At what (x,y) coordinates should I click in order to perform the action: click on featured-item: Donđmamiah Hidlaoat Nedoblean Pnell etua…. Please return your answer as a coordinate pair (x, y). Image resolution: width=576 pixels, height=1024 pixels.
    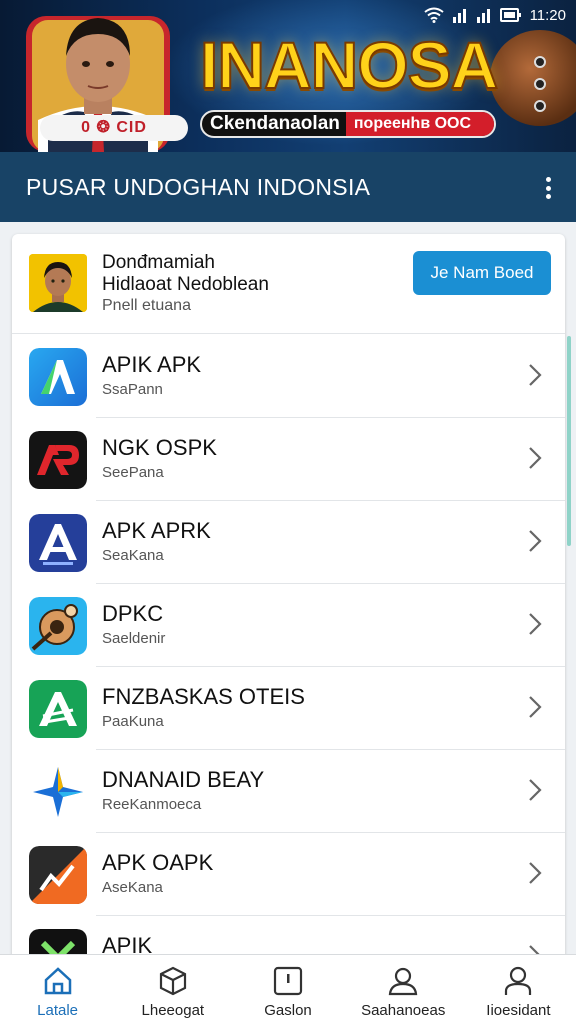
    Looking at the image, I should click on (288, 284).